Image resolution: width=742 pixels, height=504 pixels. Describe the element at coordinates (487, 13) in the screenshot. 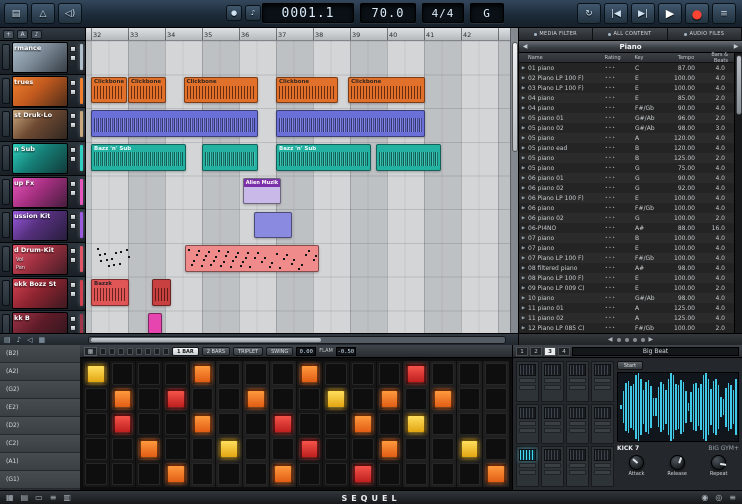

I see `key-display: G` at that location.